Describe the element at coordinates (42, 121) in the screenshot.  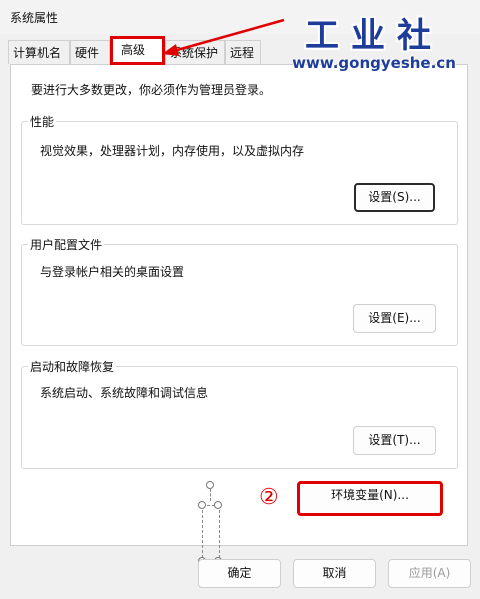
I see `performance-legend: 性能` at that location.